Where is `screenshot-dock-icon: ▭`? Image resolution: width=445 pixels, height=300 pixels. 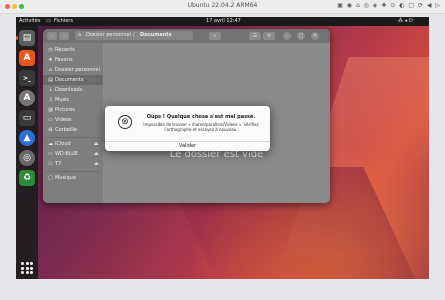
screenshot-dock-icon: ▭ is located at coordinates (27, 118).